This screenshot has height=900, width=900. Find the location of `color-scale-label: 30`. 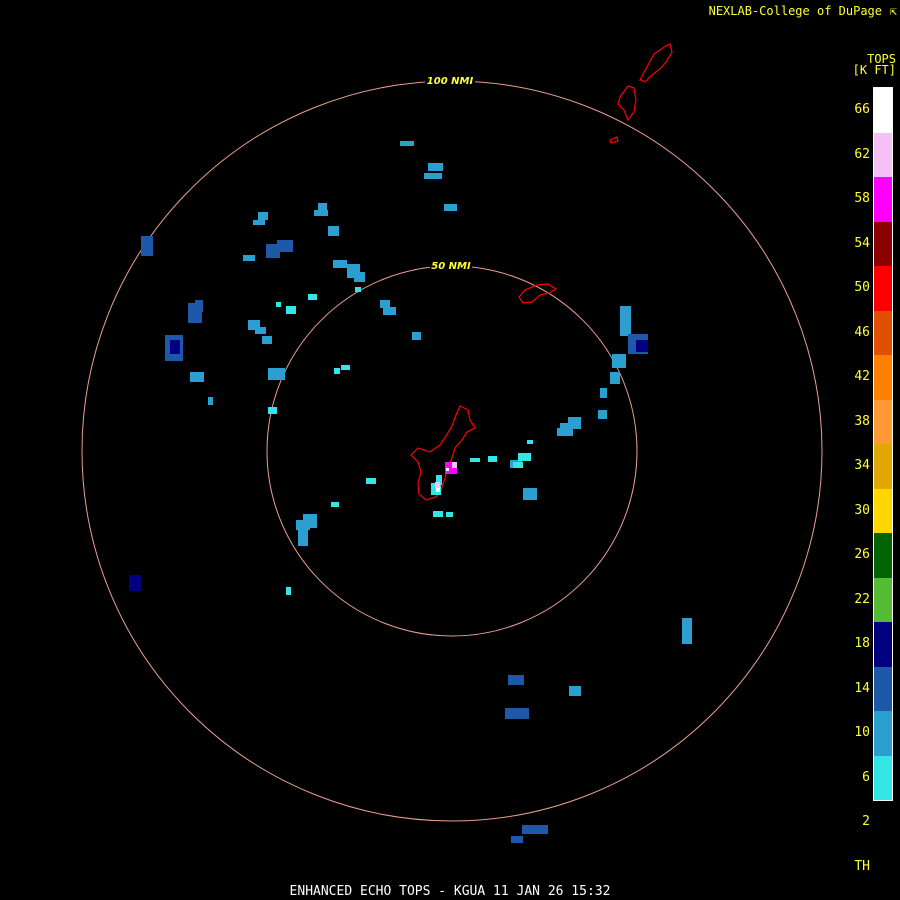

color-scale-label: 30 is located at coordinates (862, 510).